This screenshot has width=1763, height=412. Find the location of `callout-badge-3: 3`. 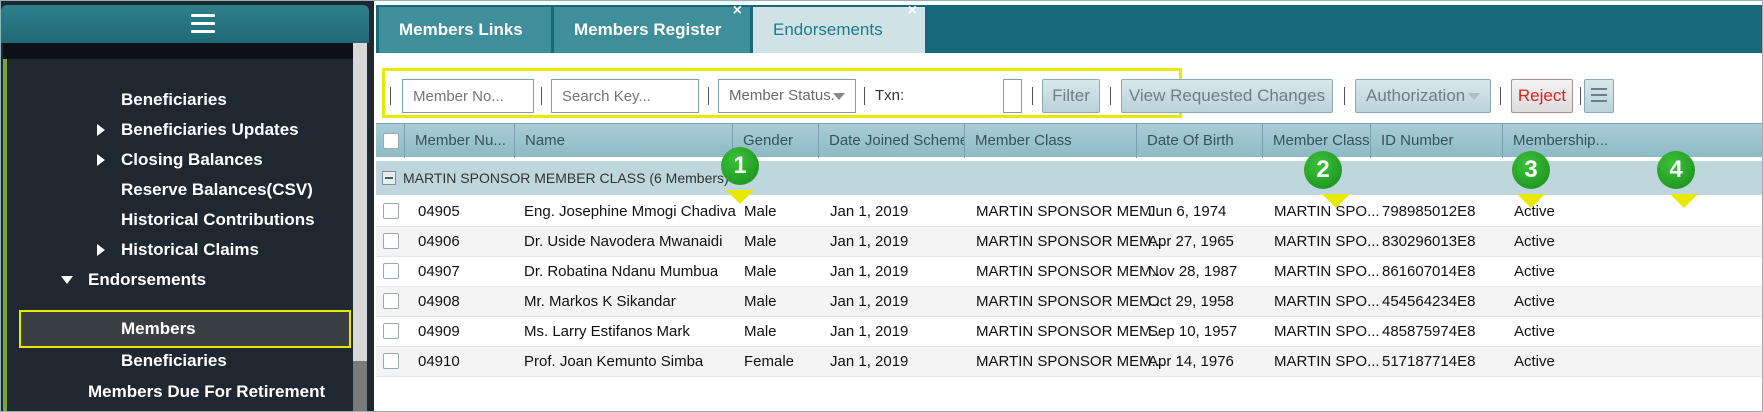

callout-badge-3: 3 is located at coordinates (1531, 170).